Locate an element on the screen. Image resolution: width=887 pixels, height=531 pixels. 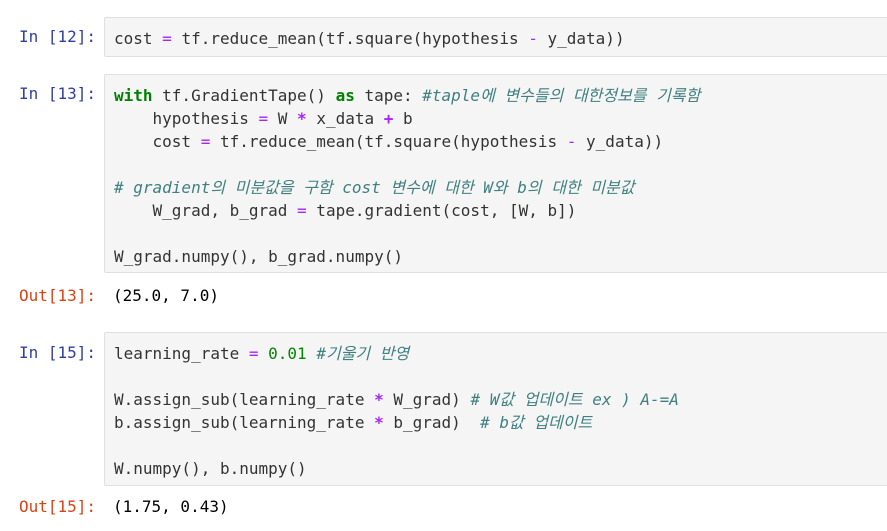
output-prompt: Out[13]: is located at coordinates (57, 295).